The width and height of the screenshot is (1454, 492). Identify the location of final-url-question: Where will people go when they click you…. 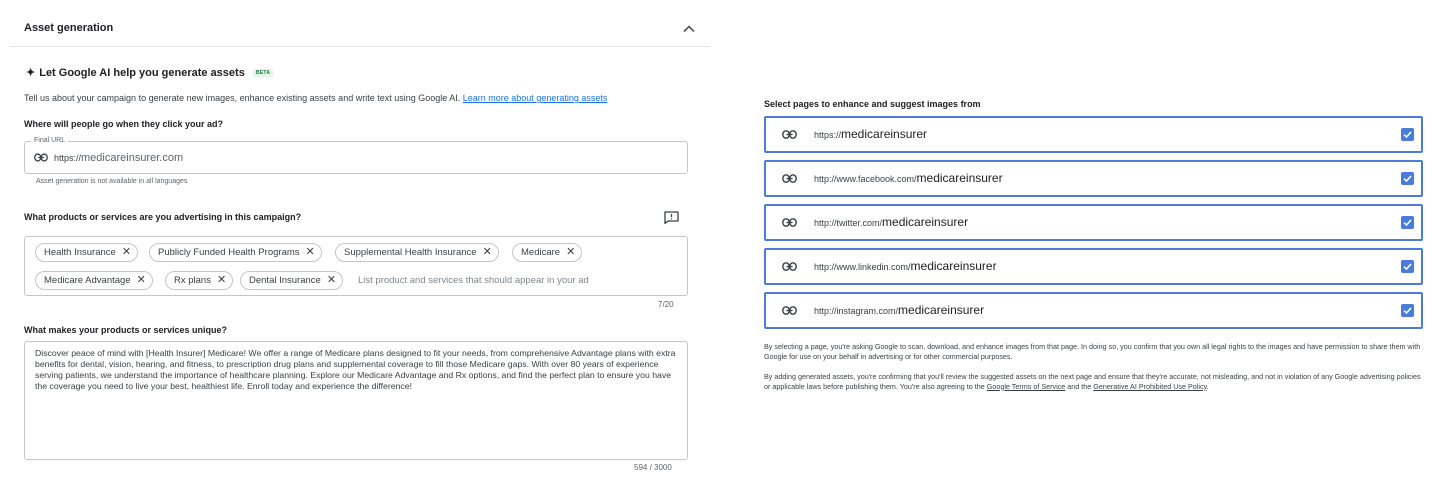
(124, 124).